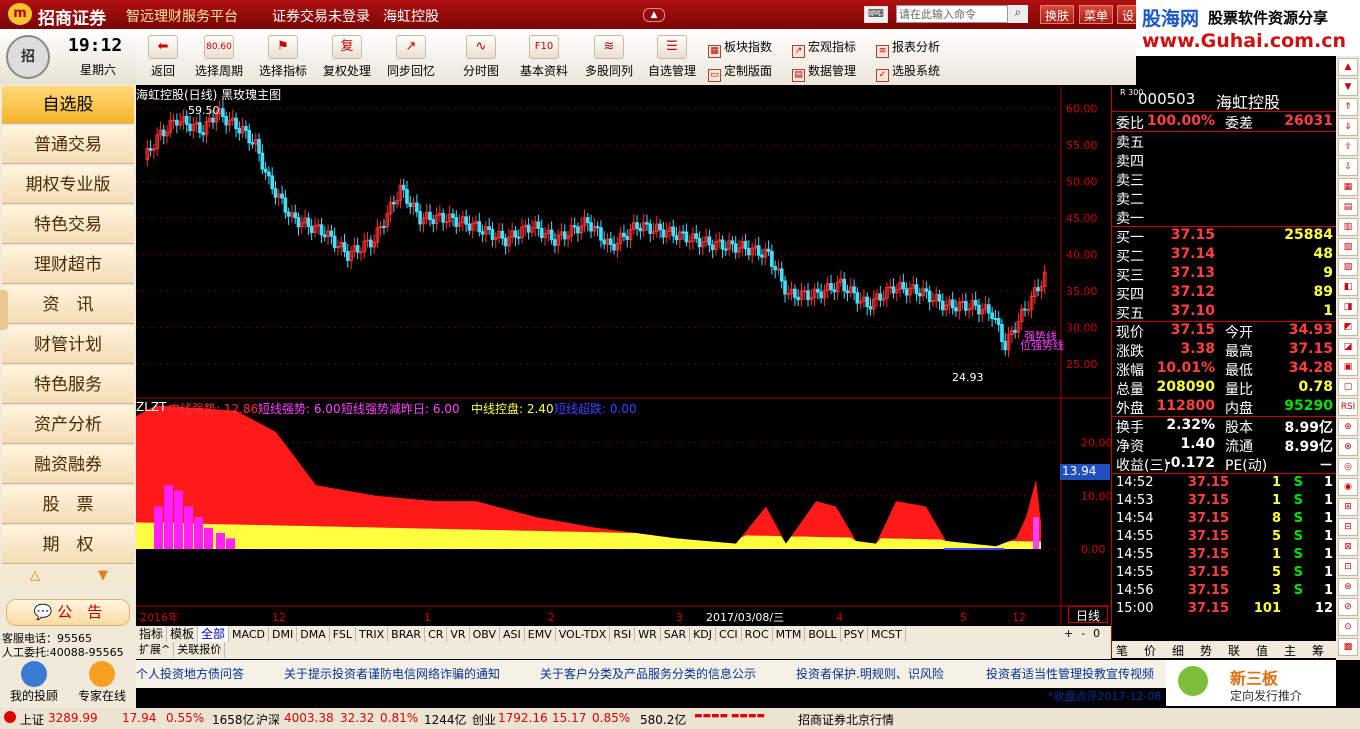 This screenshot has width=1360, height=729. I want to click on ticker-item: 关于提示投资者谨防电信网络诈骗的通知, so click(392, 673).